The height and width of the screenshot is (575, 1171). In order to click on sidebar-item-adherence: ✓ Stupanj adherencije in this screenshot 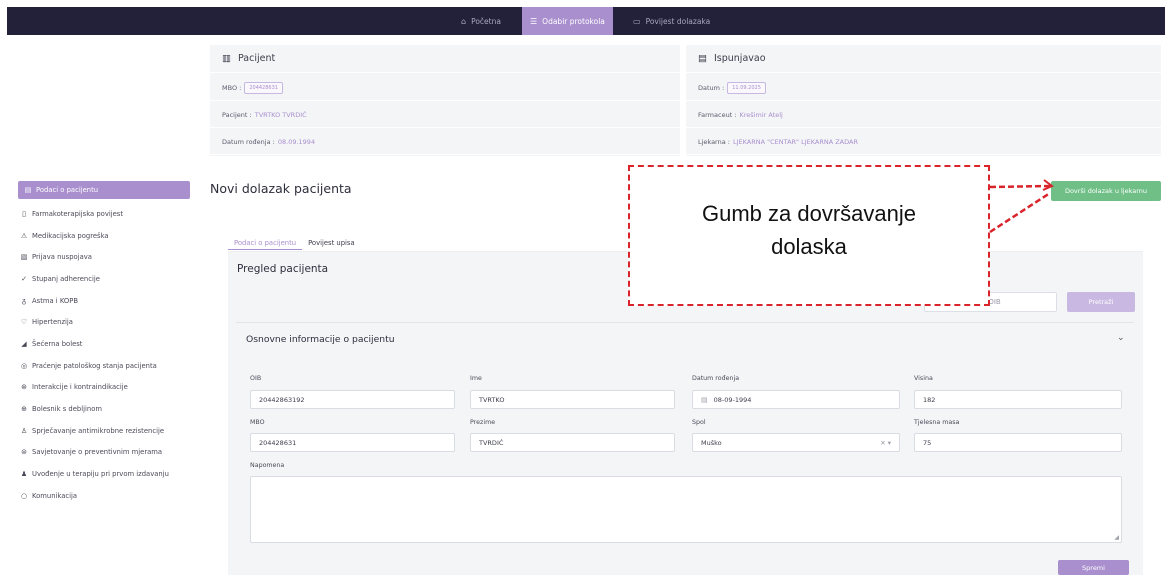, I will do `click(104, 279)`.